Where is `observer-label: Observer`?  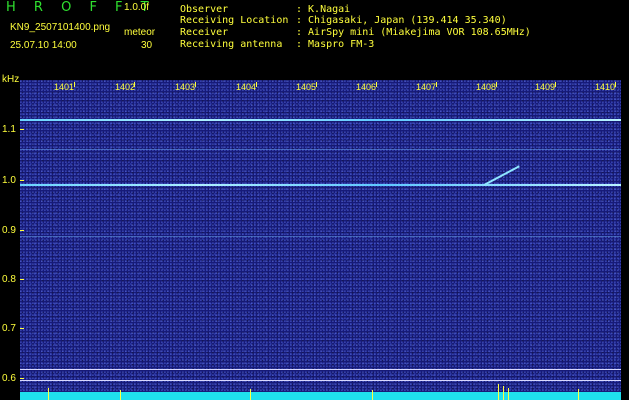 observer-label: Observer is located at coordinates (204, 9).